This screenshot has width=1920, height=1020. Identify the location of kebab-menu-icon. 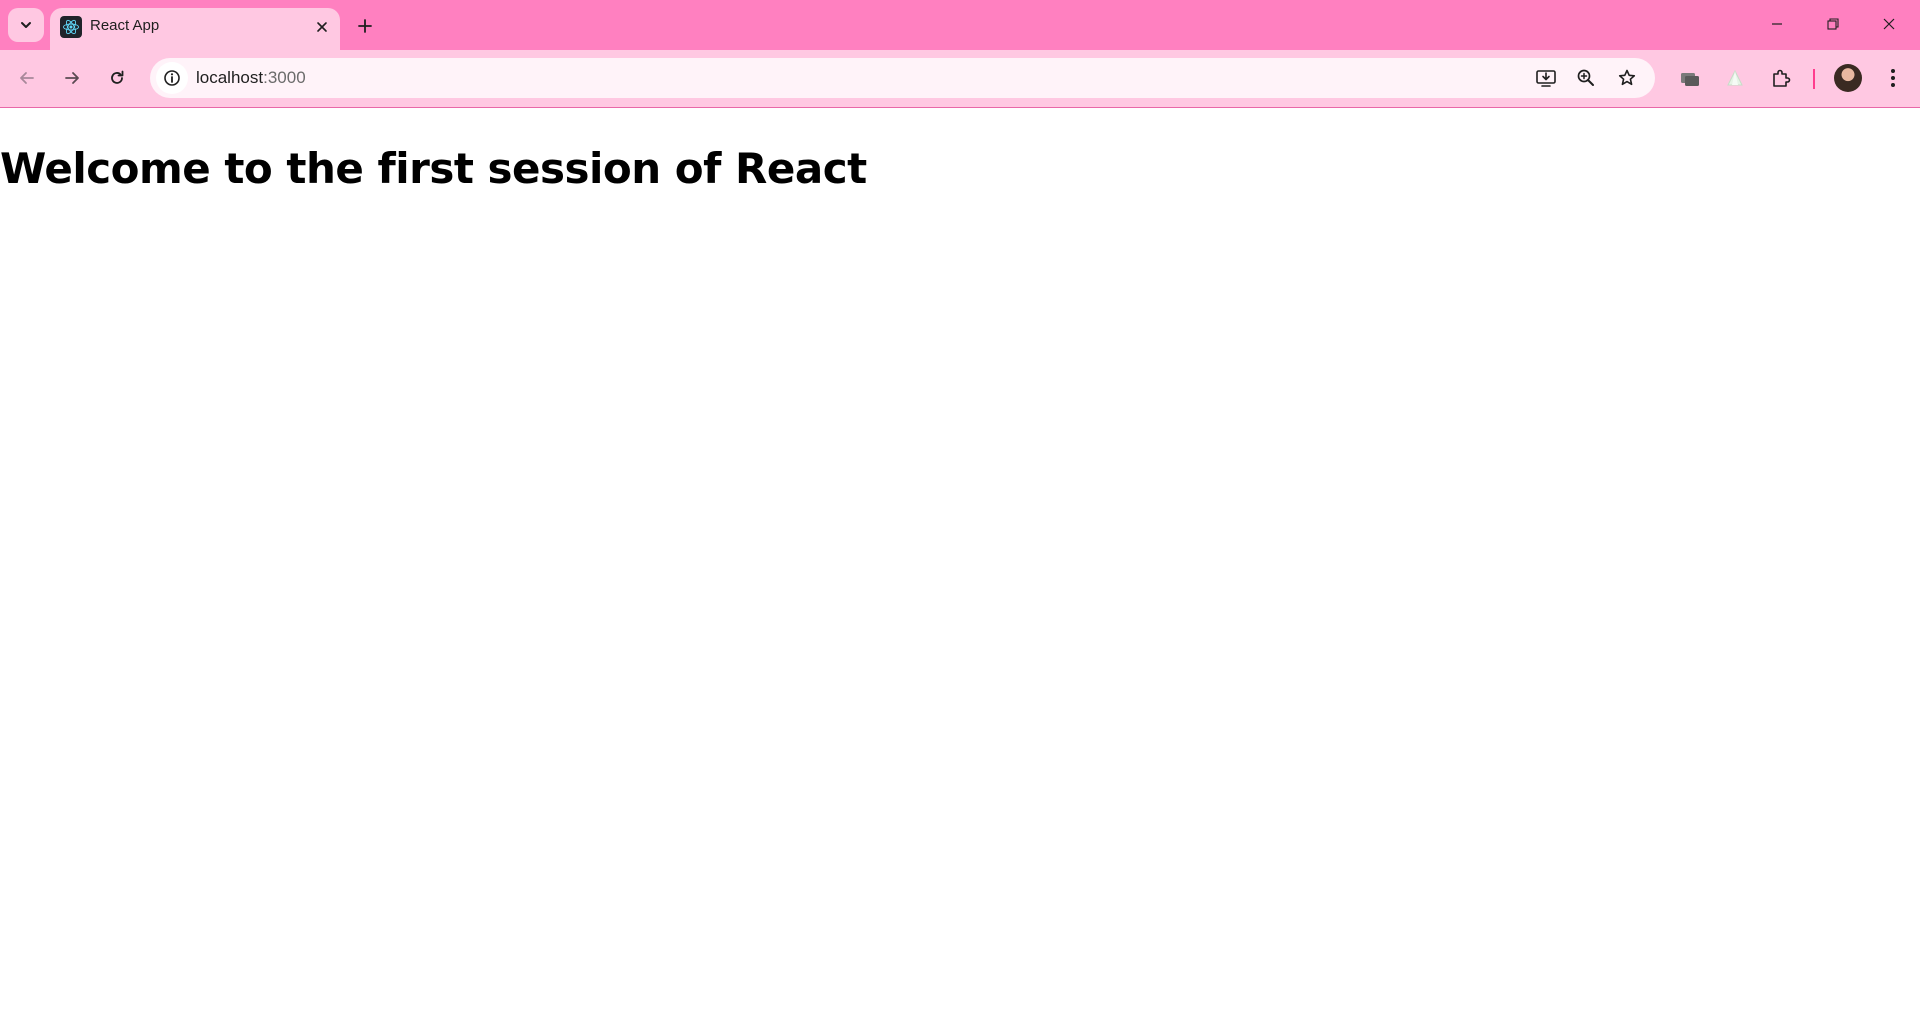
(1893, 78).